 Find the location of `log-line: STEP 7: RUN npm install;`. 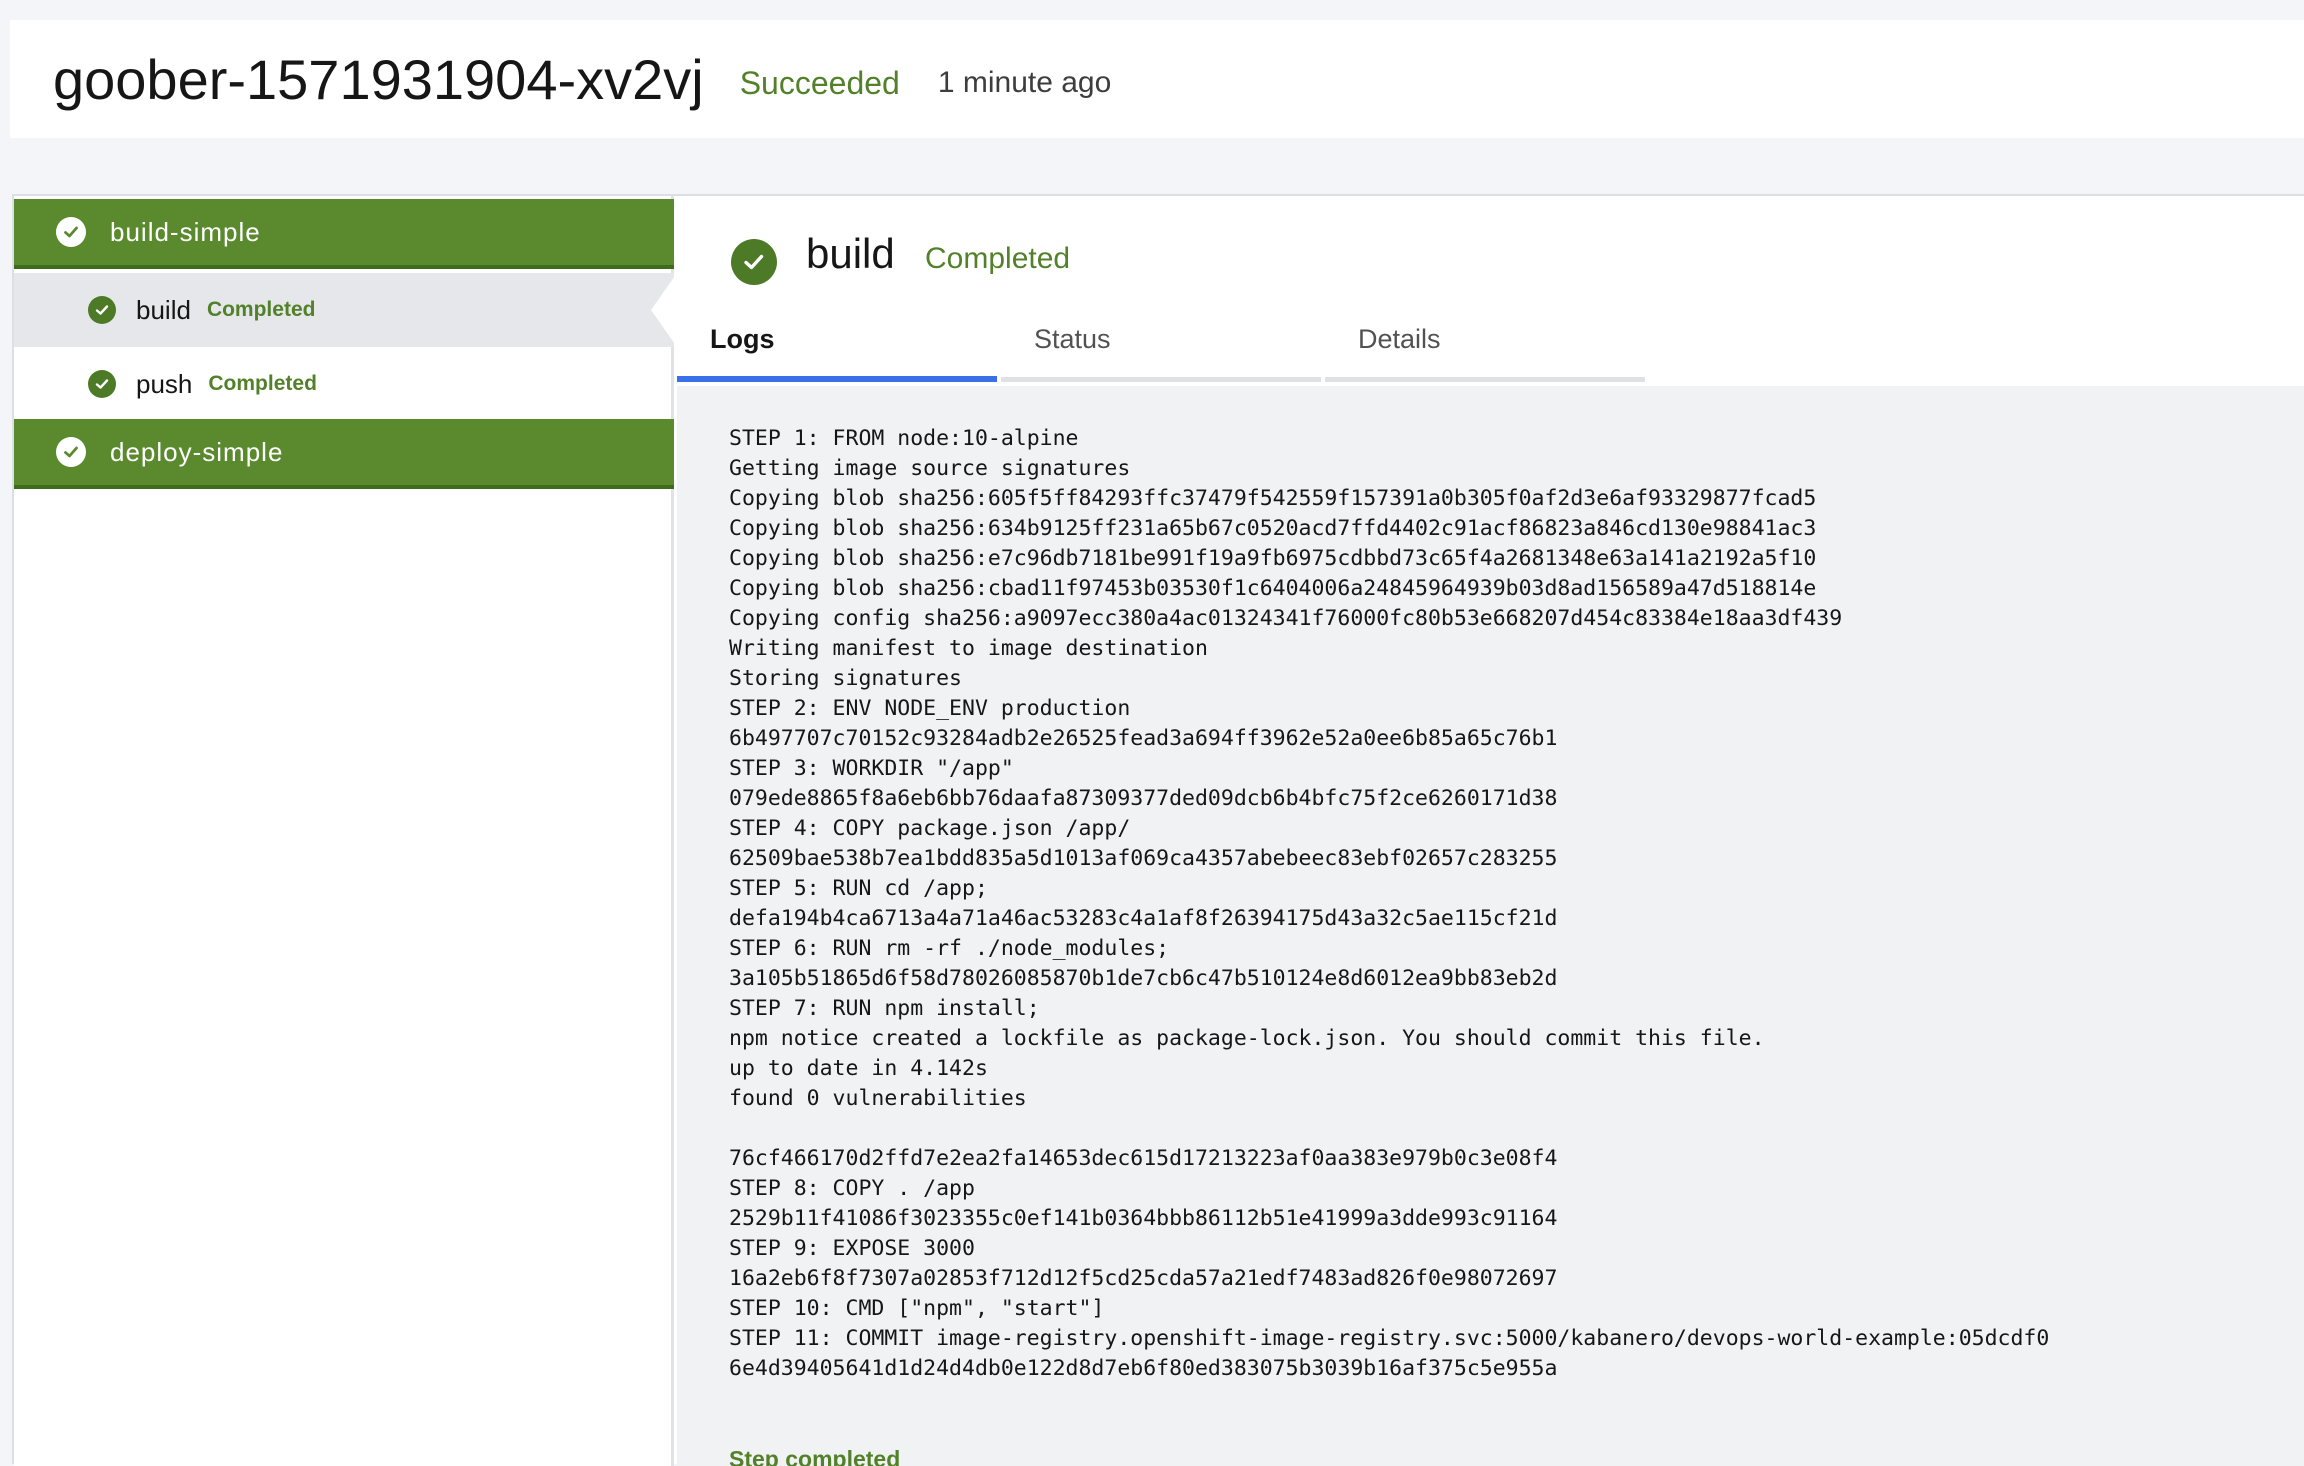

log-line: STEP 7: RUN npm install; is located at coordinates (884, 1008).